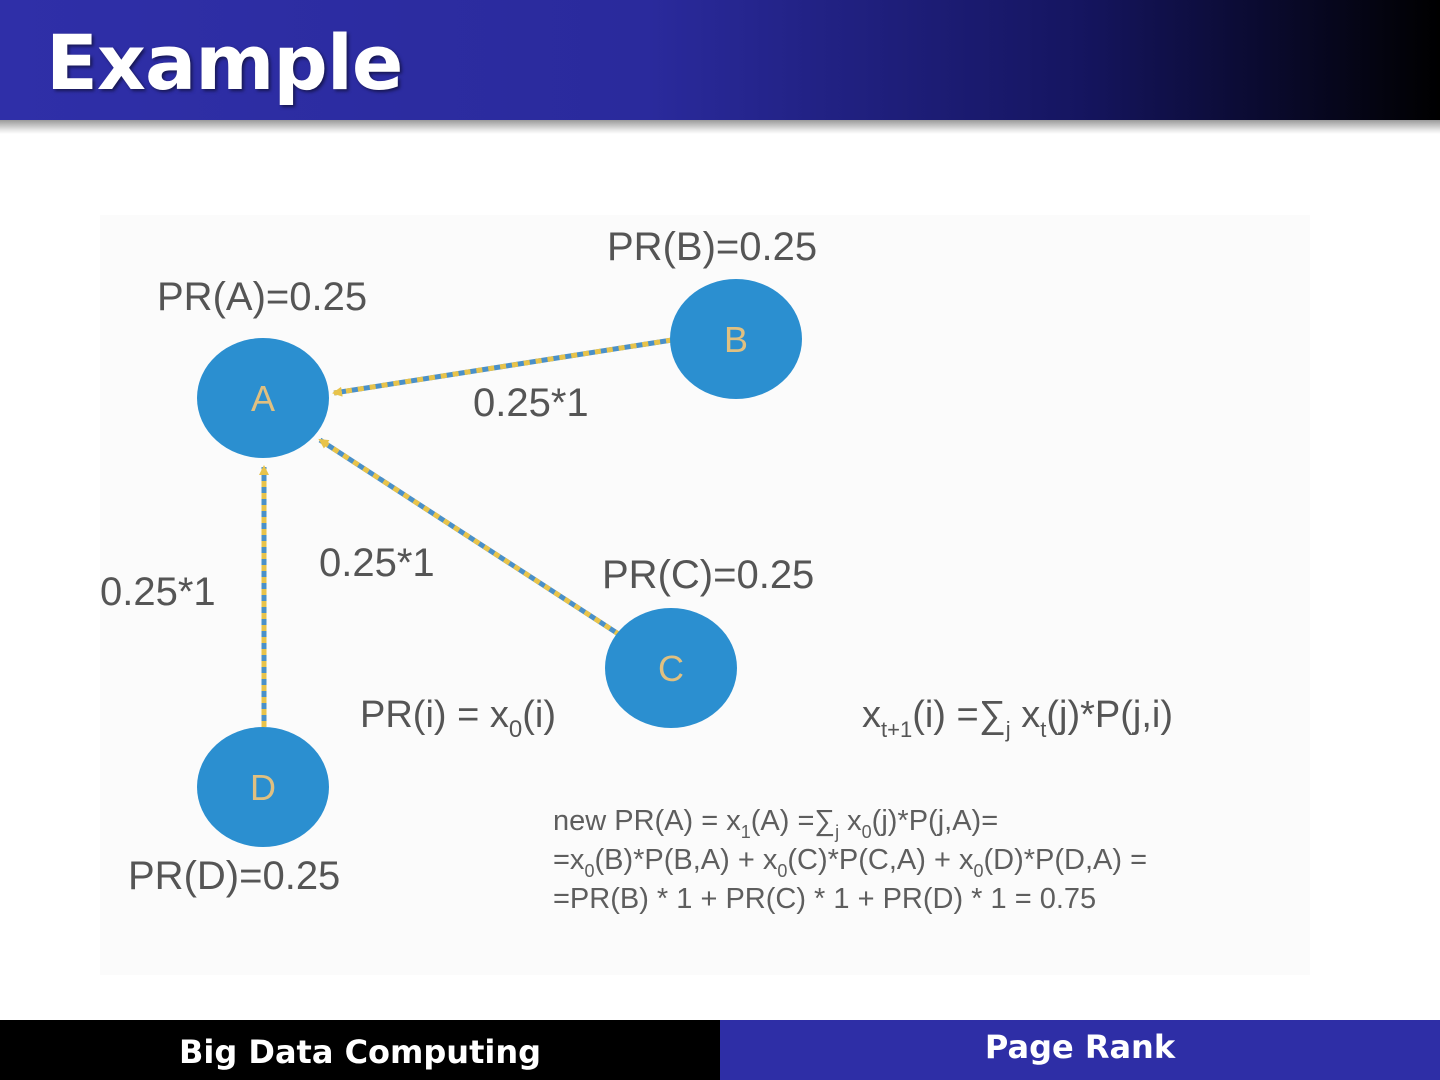 The image size is (1440, 1080). Describe the element at coordinates (720, 127) in the screenshot. I see `title-bar-shadow` at that location.